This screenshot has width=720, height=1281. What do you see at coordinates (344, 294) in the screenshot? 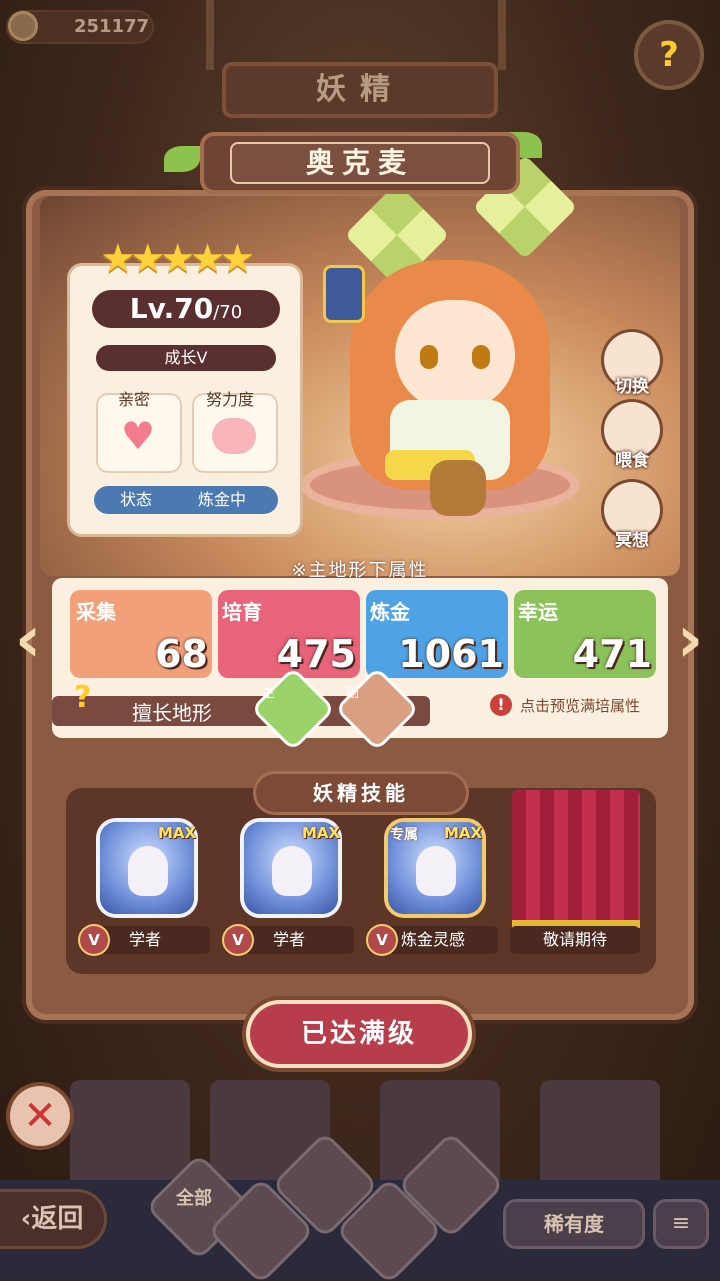
I see `tarot-card-icon` at bounding box center [344, 294].